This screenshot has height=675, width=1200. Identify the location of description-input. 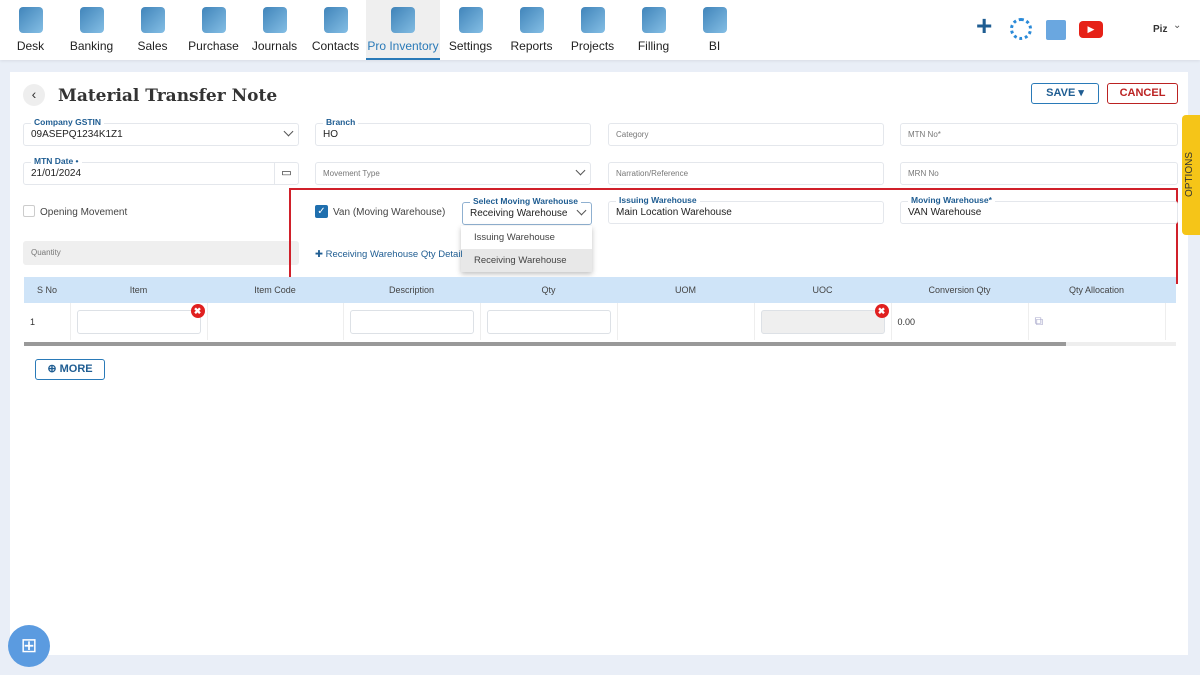
(411, 321).